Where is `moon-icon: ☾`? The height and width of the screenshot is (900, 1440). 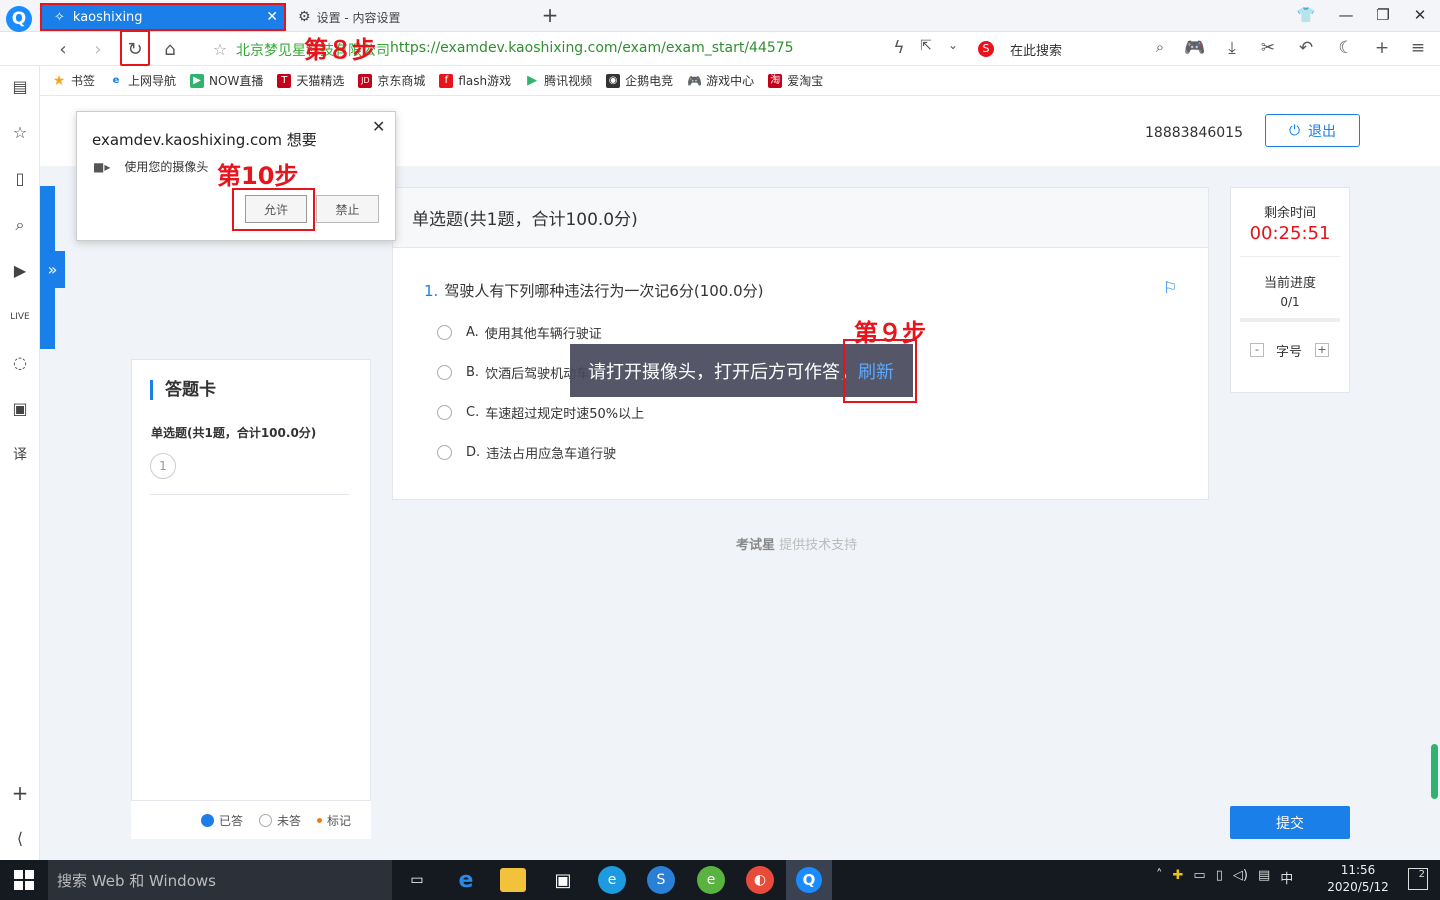 moon-icon: ☾ is located at coordinates (1346, 48).